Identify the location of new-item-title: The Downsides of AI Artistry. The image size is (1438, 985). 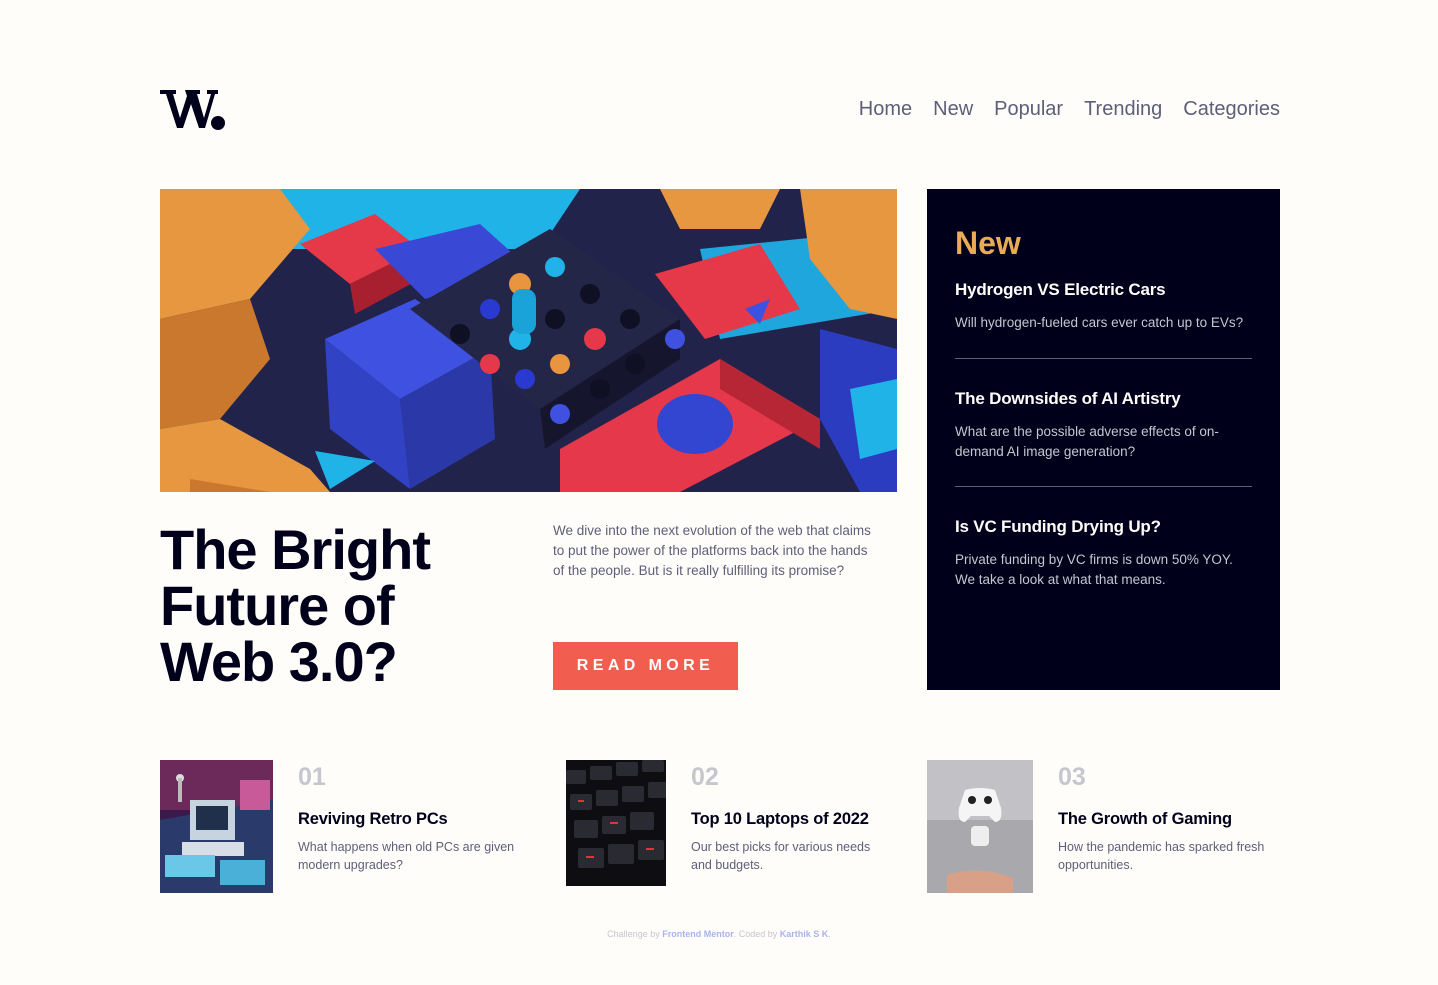
(1103, 399).